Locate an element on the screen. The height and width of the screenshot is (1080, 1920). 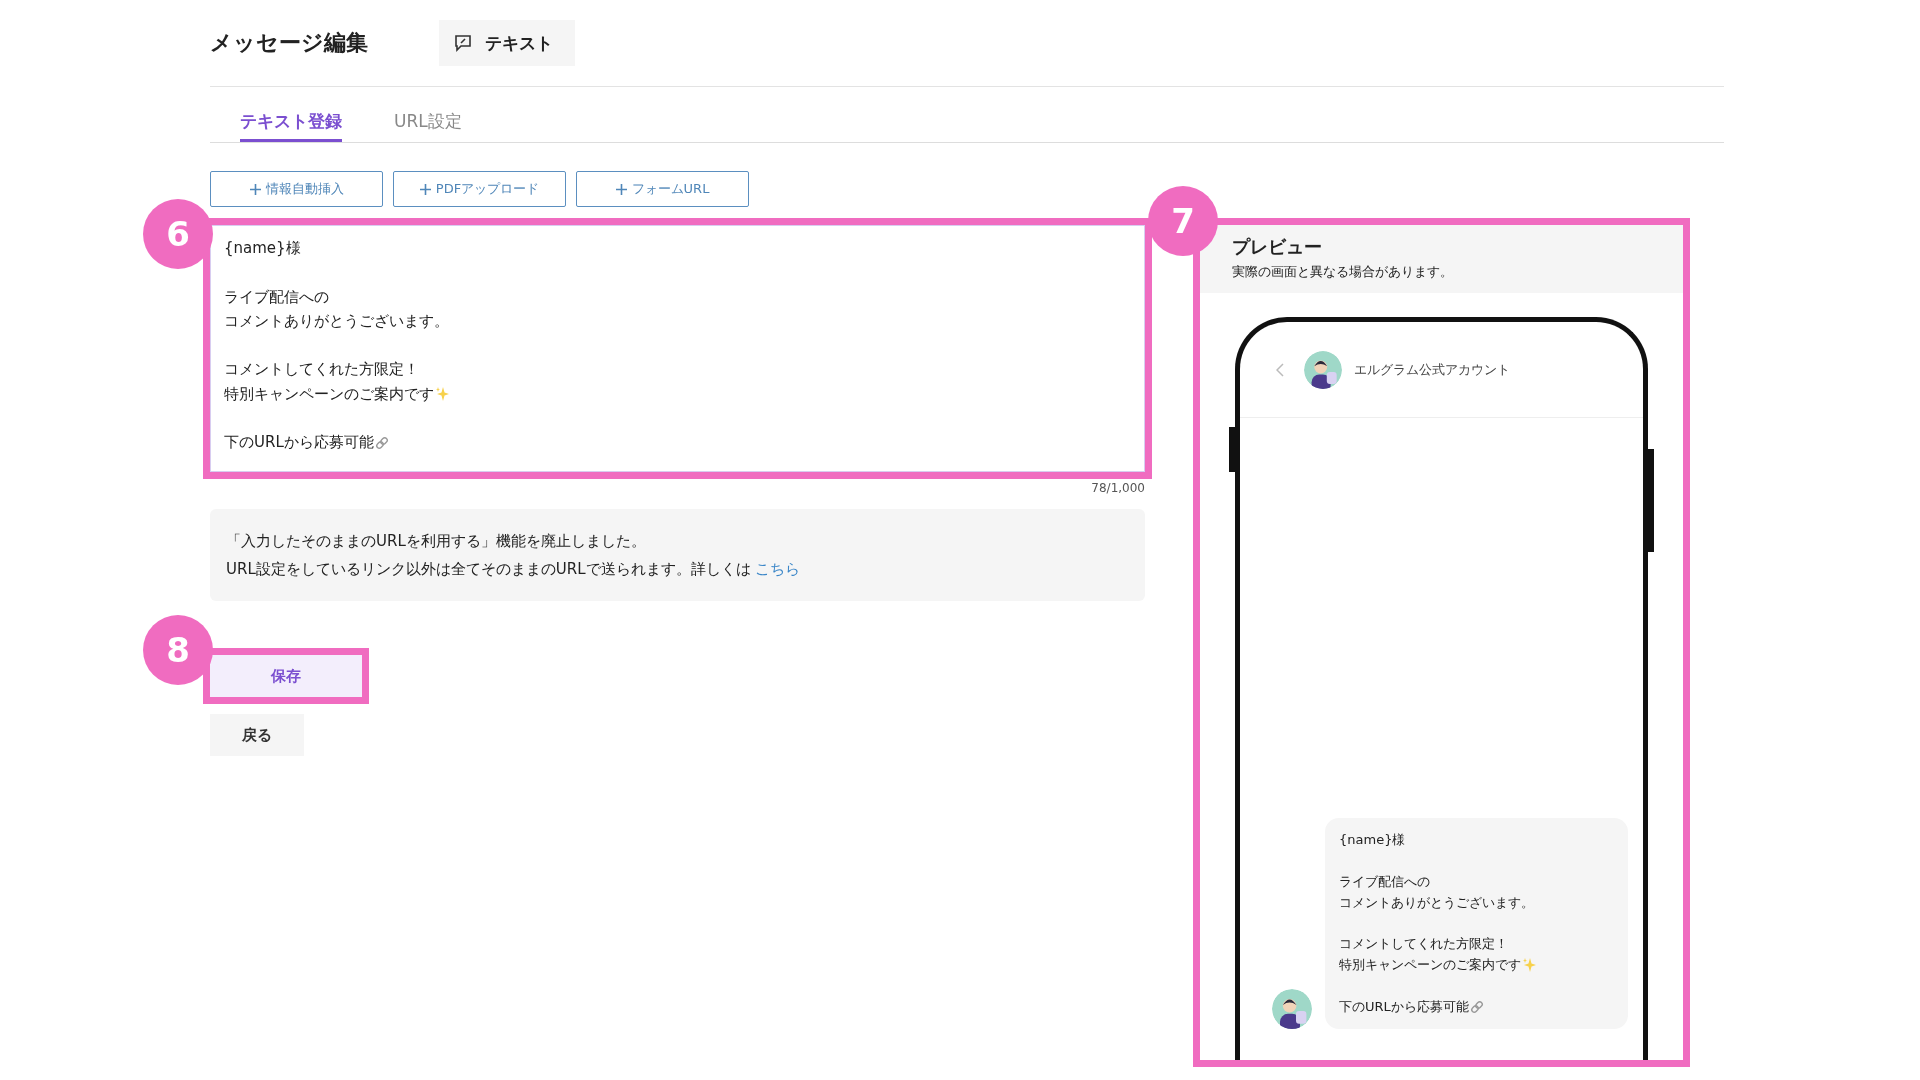
preview-title: プレビュー is located at coordinates (1277, 247).